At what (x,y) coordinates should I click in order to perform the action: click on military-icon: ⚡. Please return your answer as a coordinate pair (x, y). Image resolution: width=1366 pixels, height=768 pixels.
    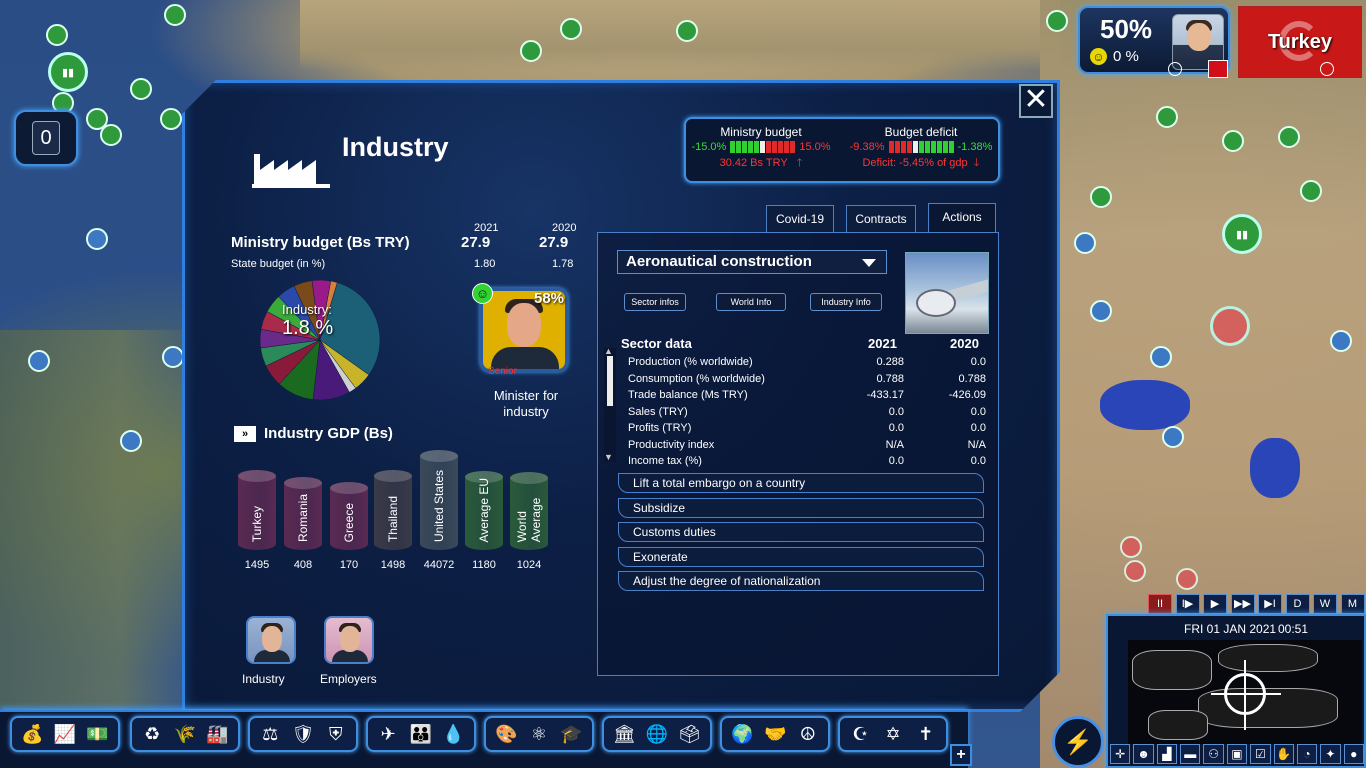
    Looking at the image, I should click on (1078, 742).